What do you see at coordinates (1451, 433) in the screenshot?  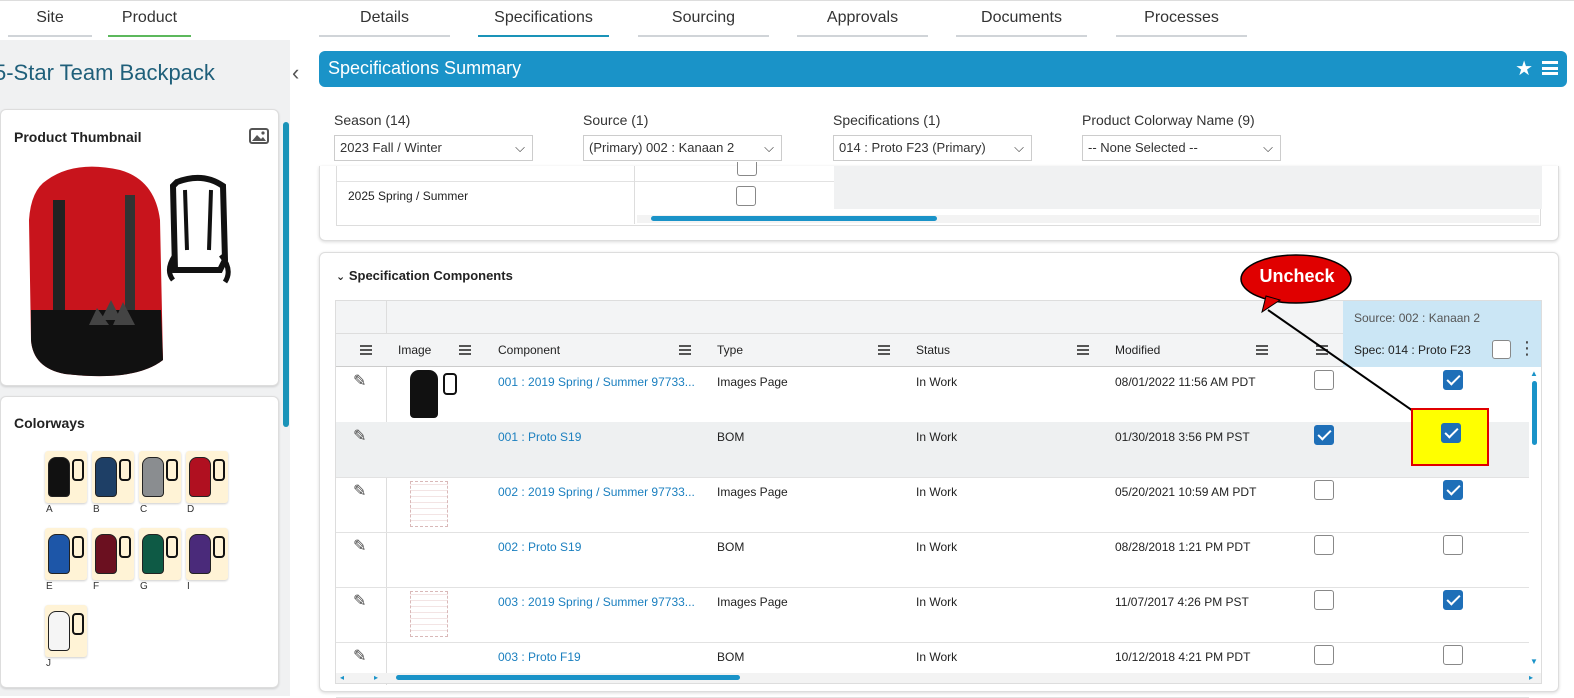 I see `highlighted-spec-checkbox` at bounding box center [1451, 433].